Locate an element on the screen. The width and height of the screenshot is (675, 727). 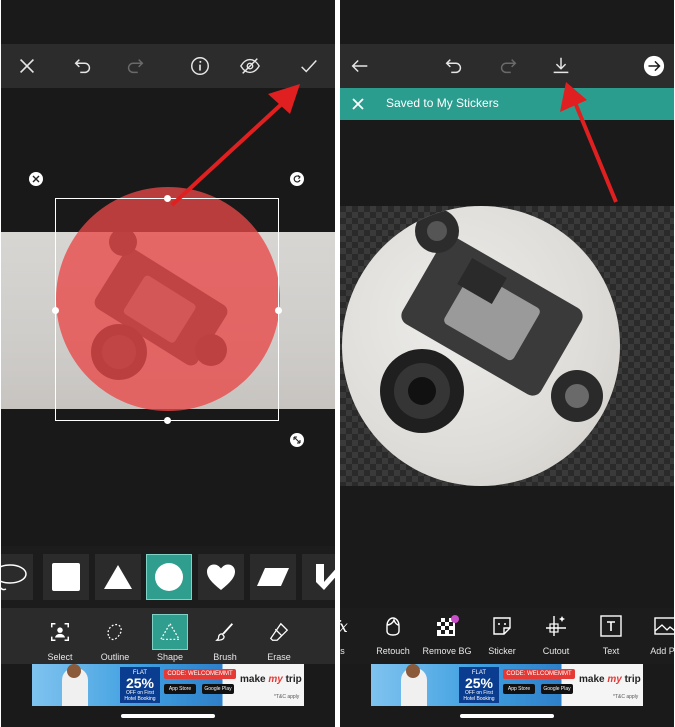
chevron-icon is located at coordinates (325, 577).